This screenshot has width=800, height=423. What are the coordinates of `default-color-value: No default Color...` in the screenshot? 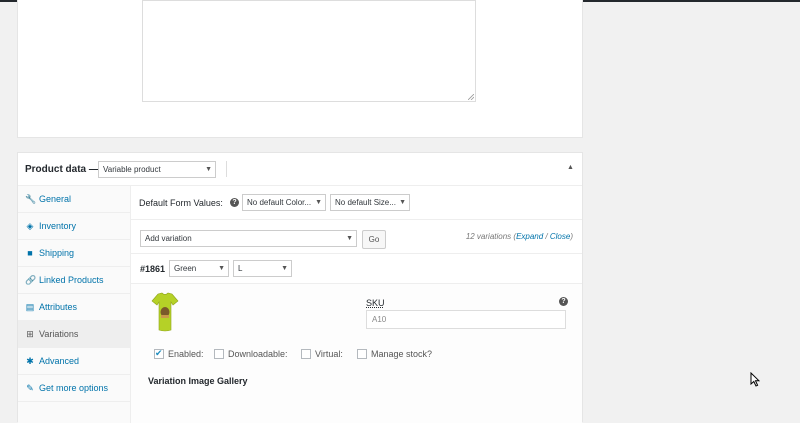 It's located at (279, 202).